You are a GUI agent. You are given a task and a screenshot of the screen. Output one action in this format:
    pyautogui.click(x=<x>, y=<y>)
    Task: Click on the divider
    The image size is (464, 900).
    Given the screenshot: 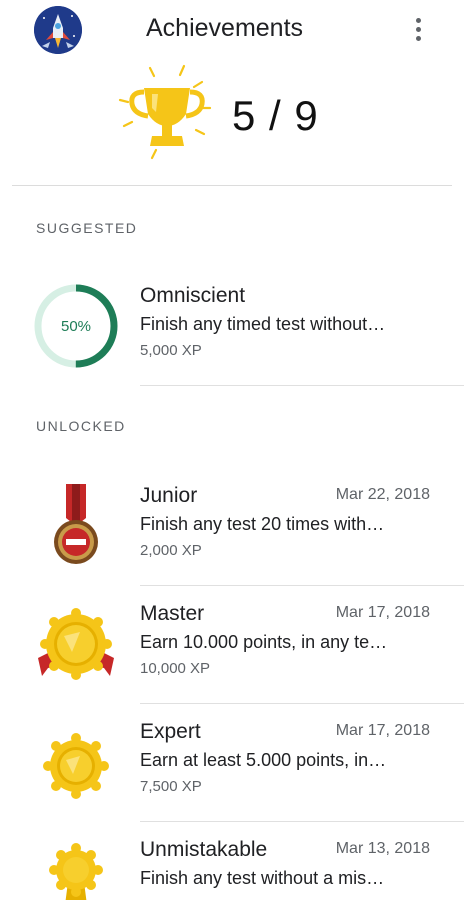 What is the action you would take?
    pyautogui.click(x=232, y=185)
    